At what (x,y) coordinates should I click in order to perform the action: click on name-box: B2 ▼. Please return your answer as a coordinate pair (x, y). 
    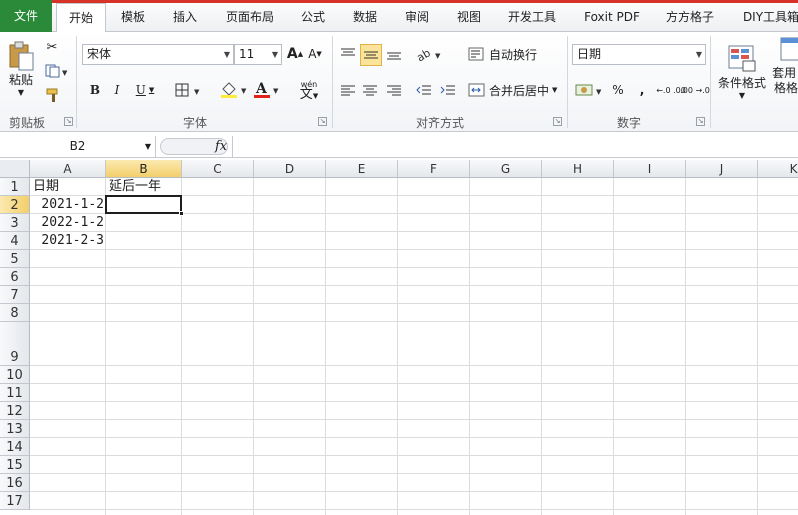
    Looking at the image, I should click on (78, 146).